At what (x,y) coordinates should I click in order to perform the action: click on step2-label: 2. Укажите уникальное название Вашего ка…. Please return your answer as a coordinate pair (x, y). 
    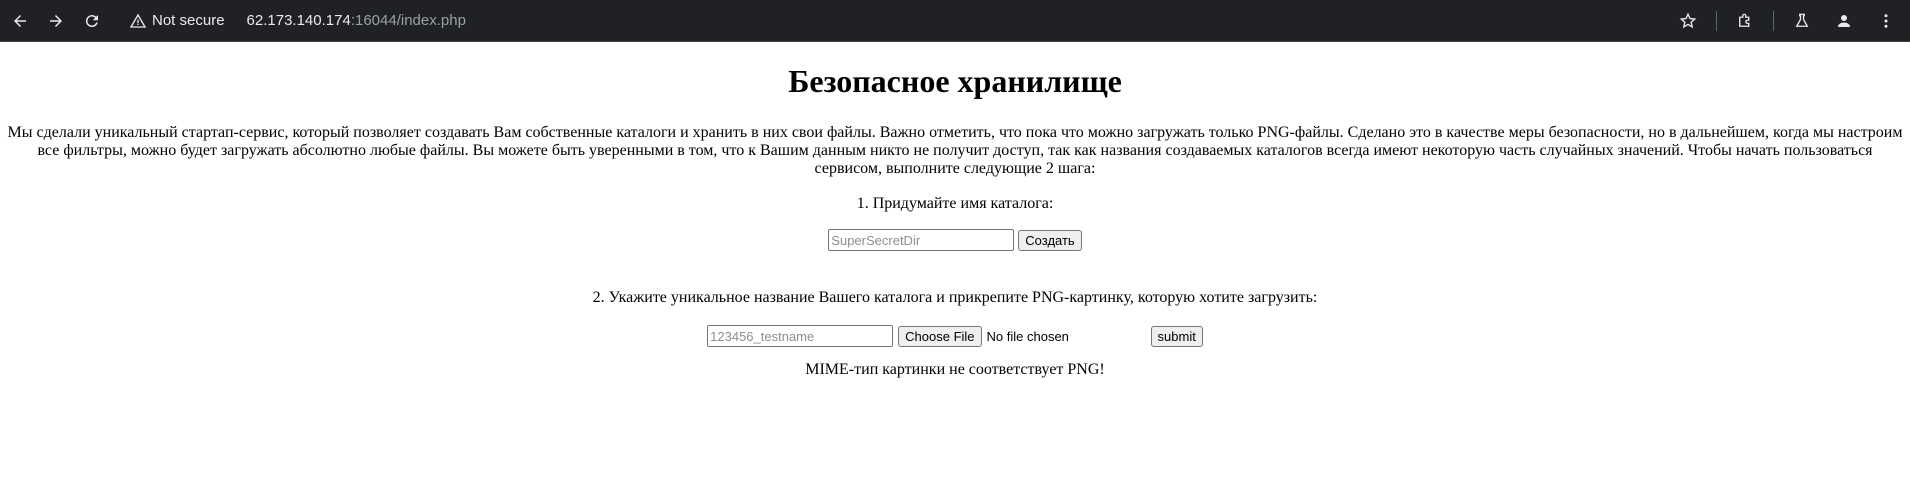
    Looking at the image, I should click on (955, 297).